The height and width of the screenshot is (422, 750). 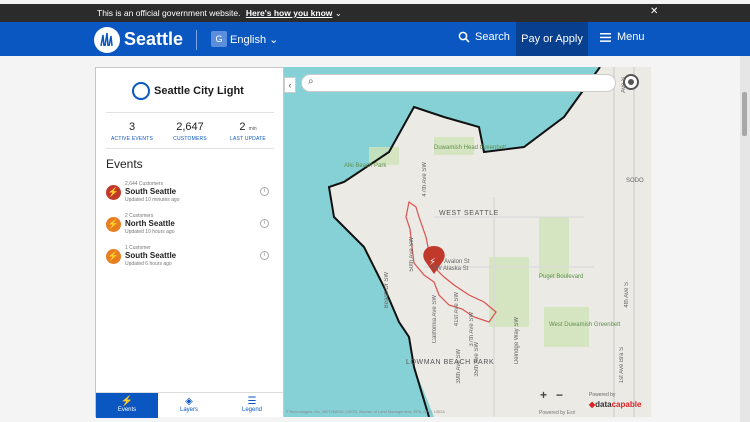 I want to click on menu-label: Menu, so click(x=631, y=37).